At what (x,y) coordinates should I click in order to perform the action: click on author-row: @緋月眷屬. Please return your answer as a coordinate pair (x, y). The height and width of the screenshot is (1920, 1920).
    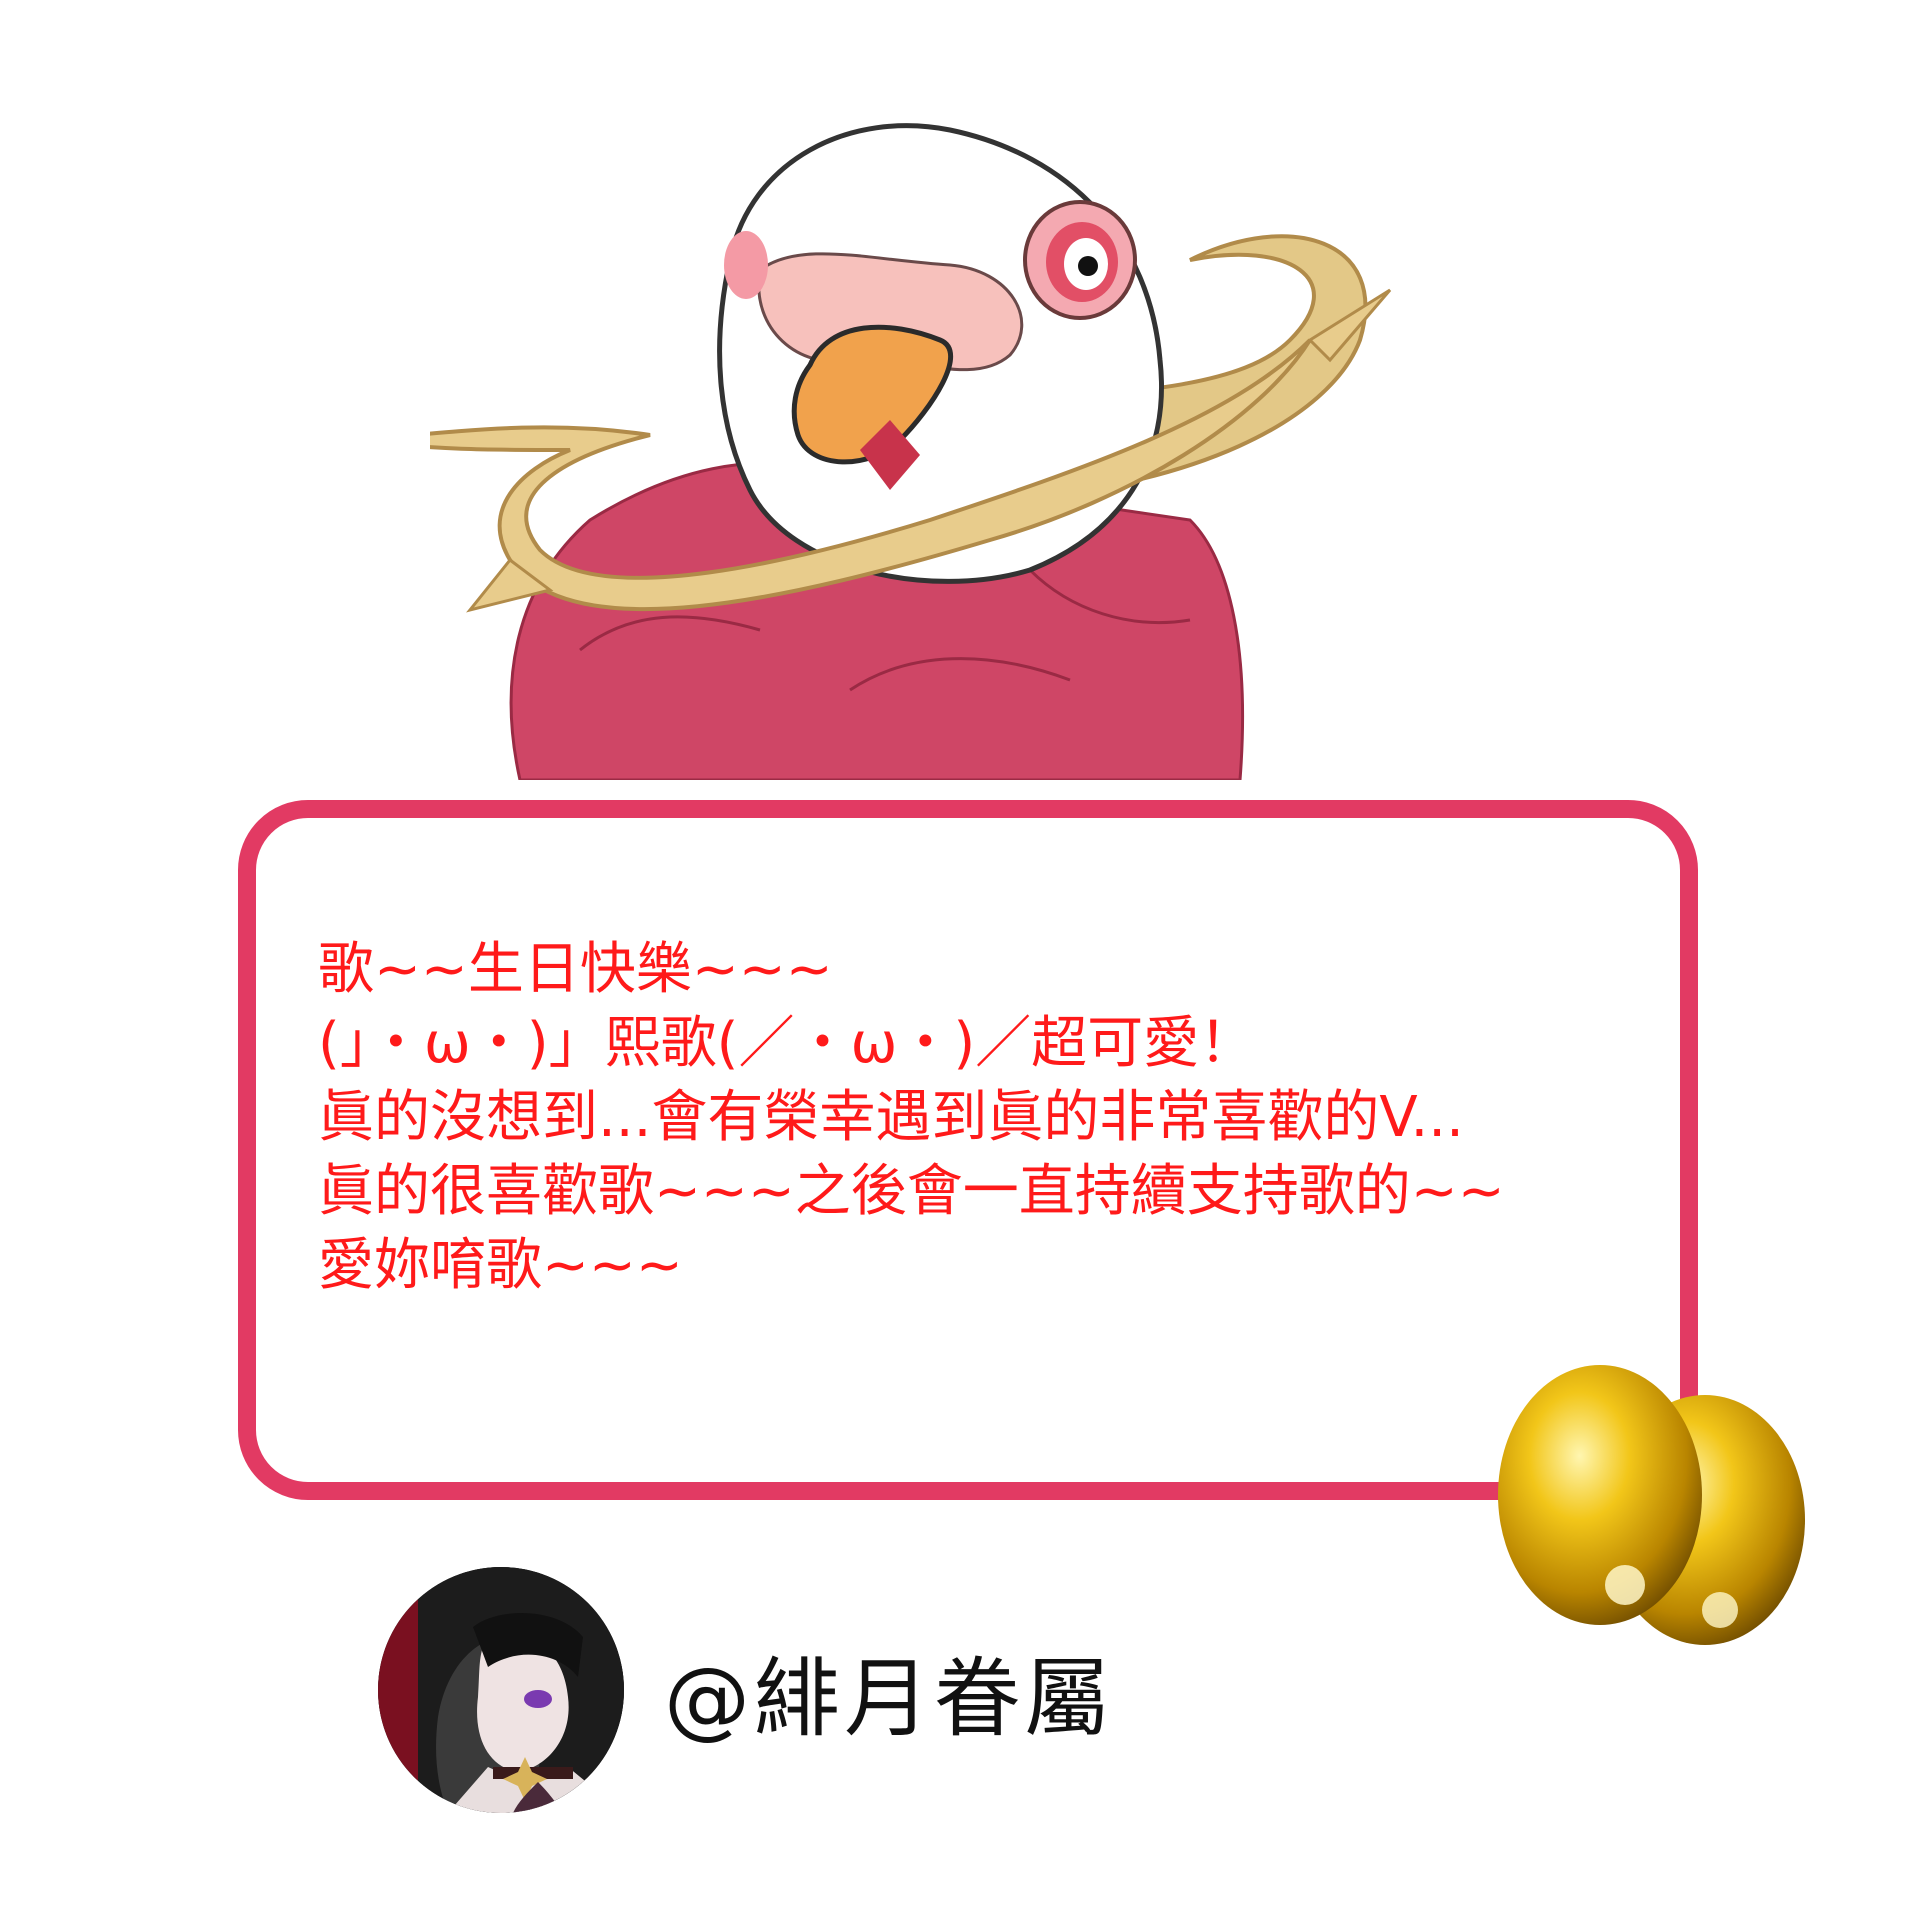
    Looking at the image, I should click on (746, 1690).